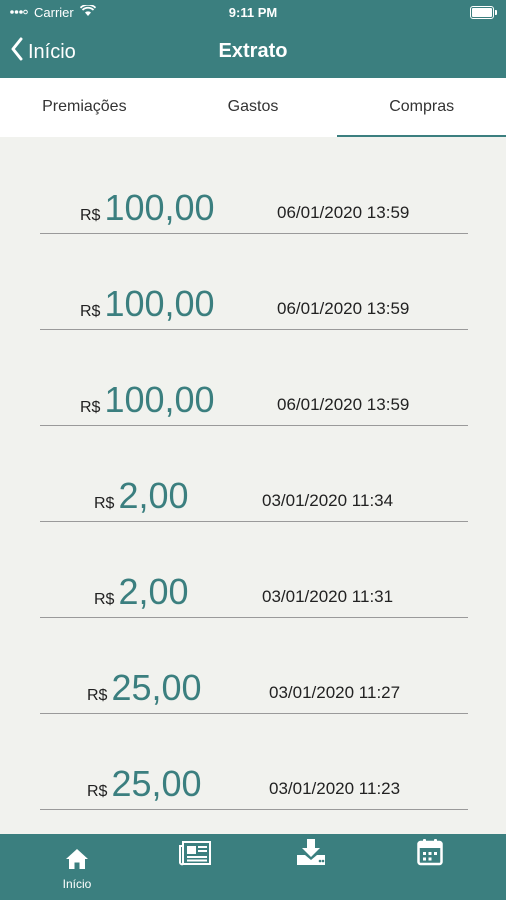  Describe the element at coordinates (77, 854) in the screenshot. I see `home-icon` at that location.